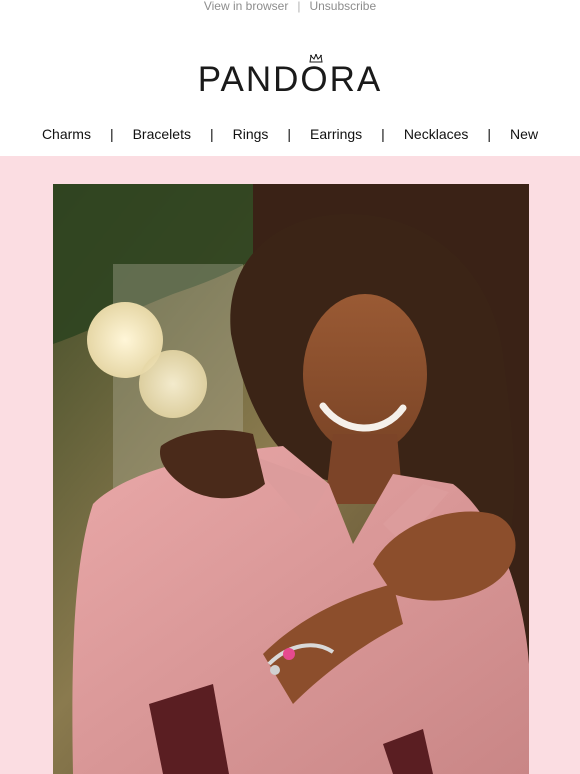 The image size is (580, 774). I want to click on brand-logo: PANDORA, so click(290, 80).